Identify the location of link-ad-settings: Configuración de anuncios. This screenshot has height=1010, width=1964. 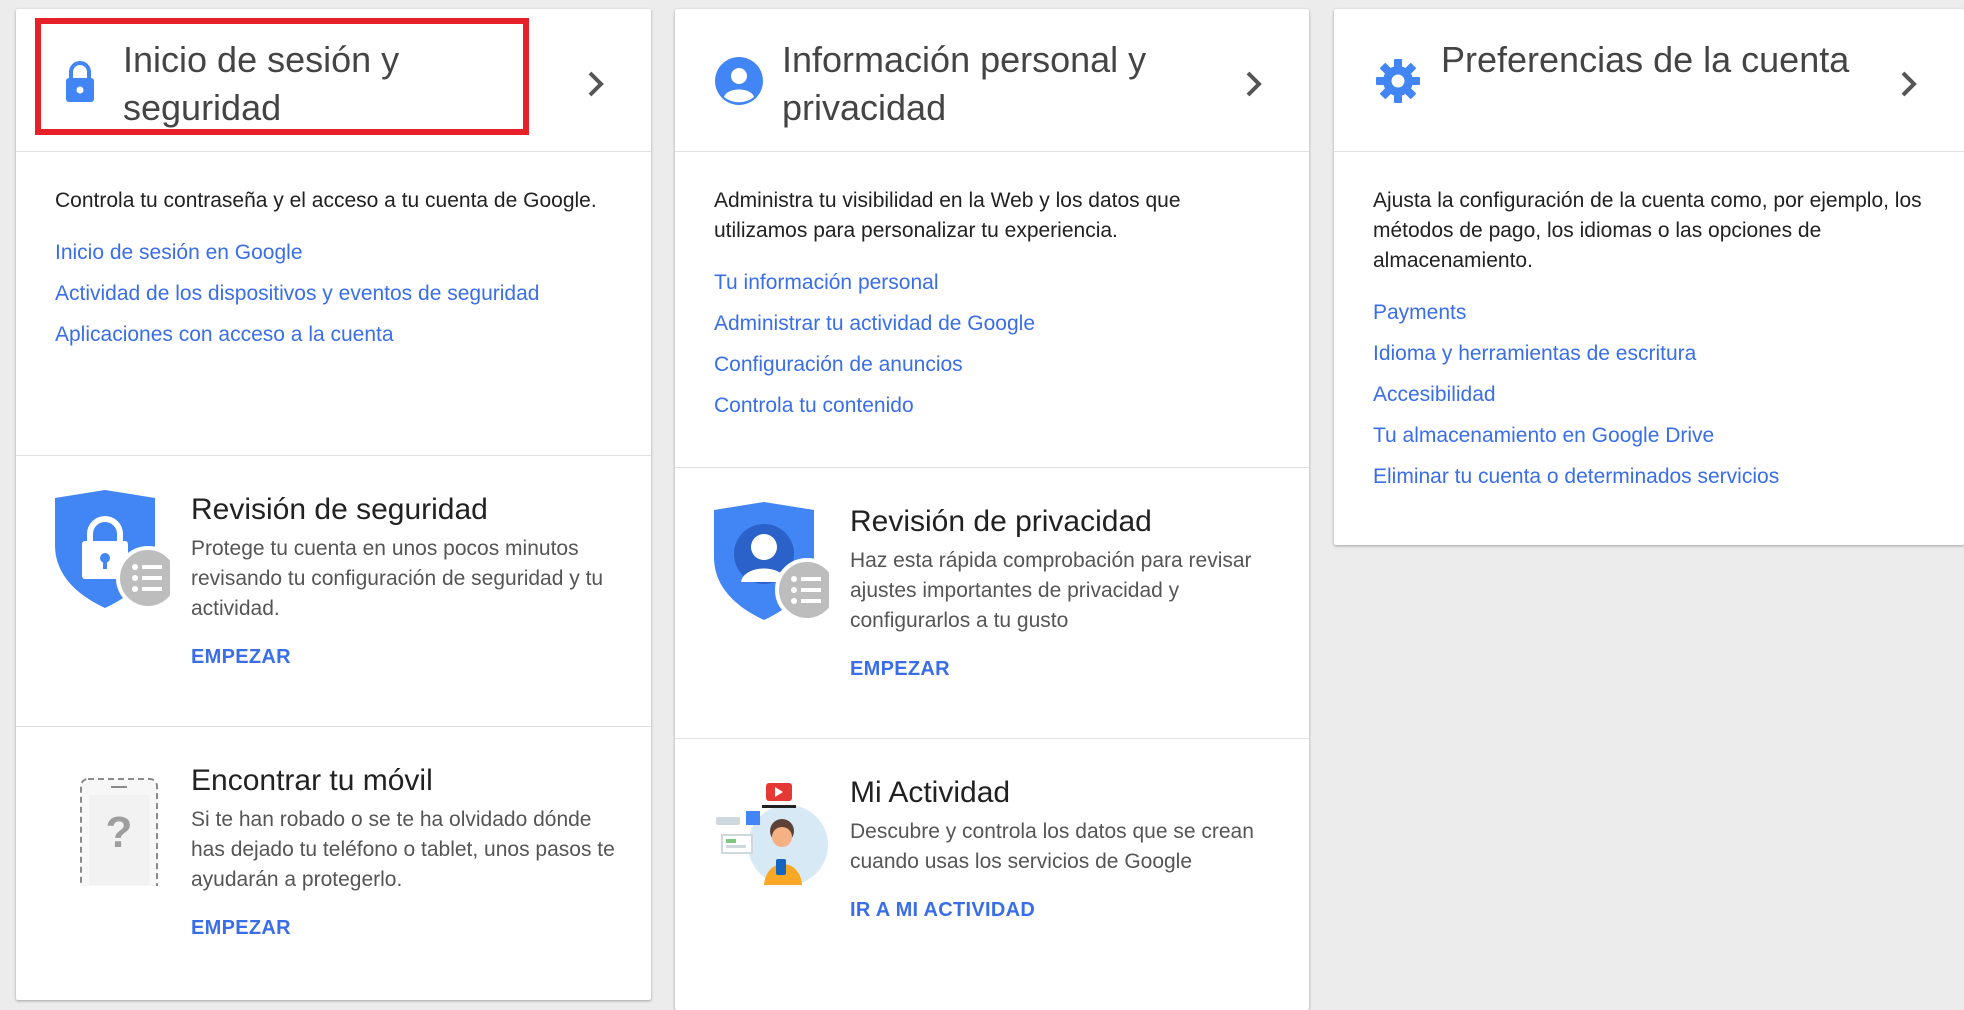
(991, 365).